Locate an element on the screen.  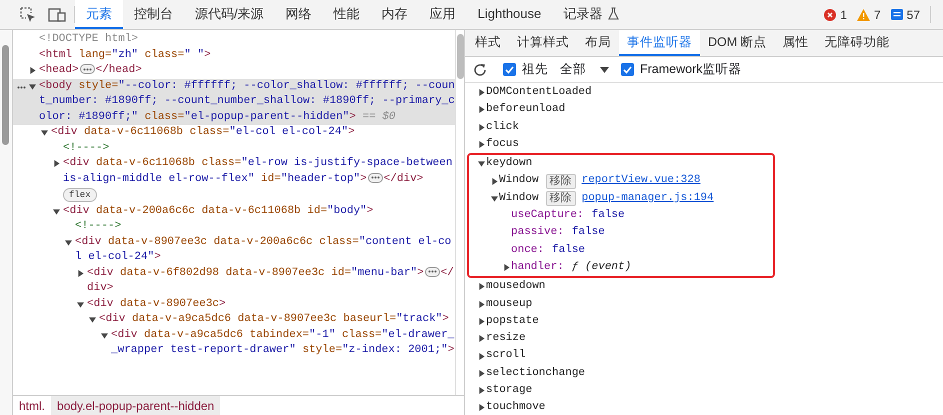
message-icon is located at coordinates (896, 14).